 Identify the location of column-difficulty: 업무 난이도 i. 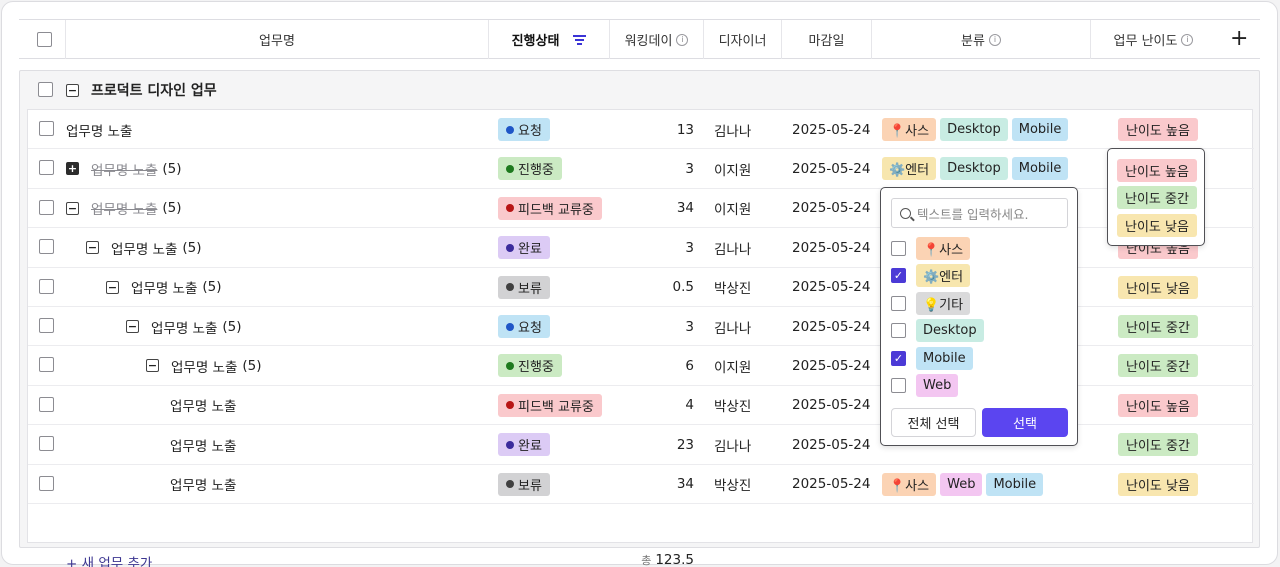
(1153, 39).